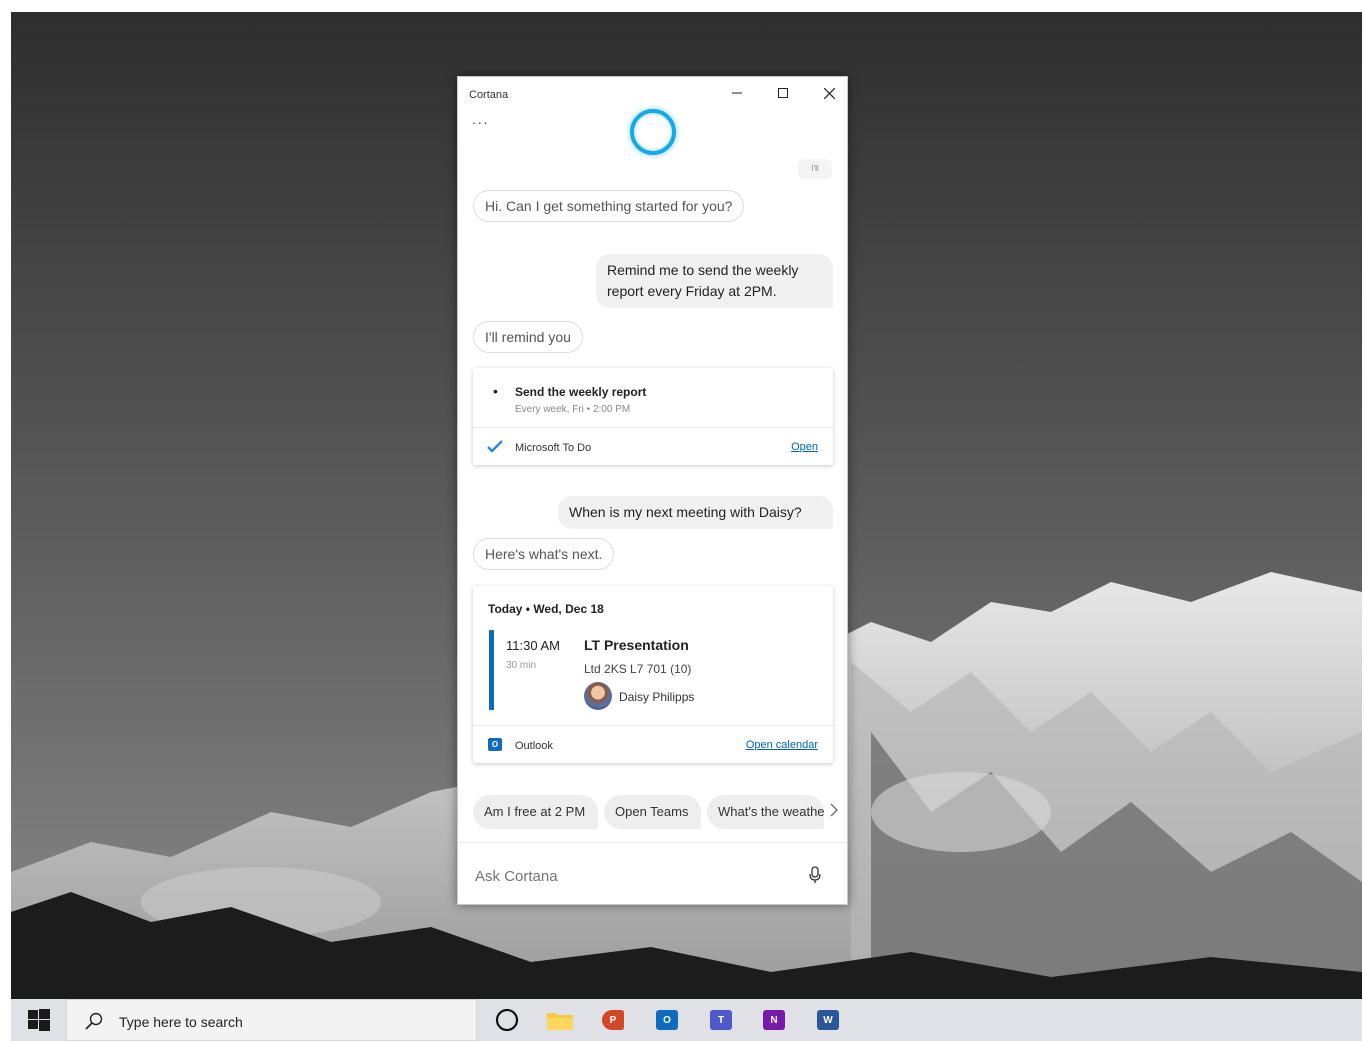 Image resolution: width=1364 pixels, height=1041 pixels. I want to click on minimize-icon, so click(737, 93).